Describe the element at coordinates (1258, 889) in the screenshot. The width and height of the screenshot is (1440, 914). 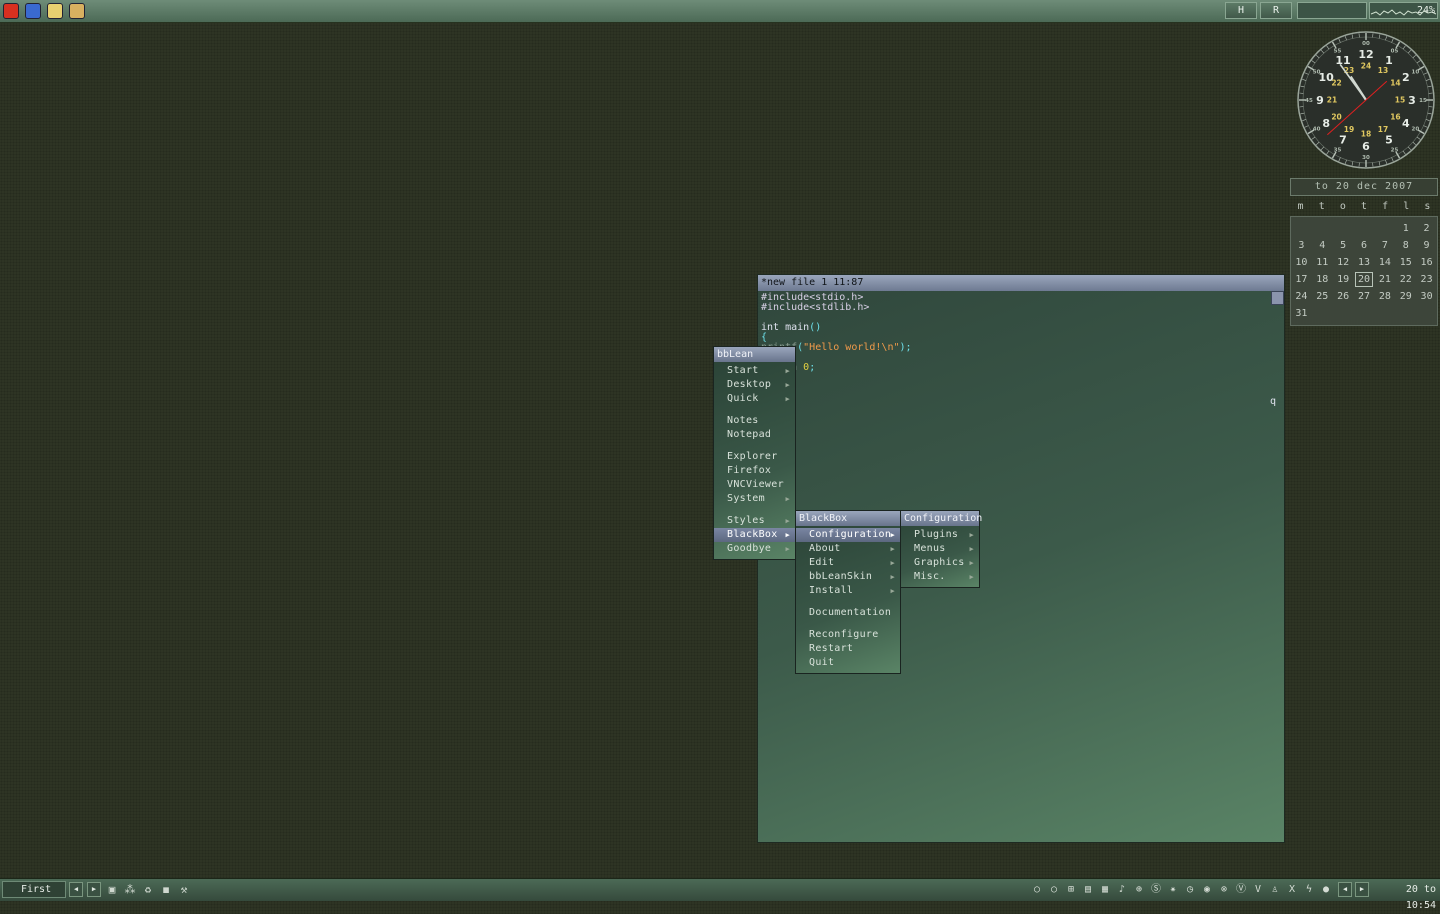
I see `v2-icon: V` at that location.